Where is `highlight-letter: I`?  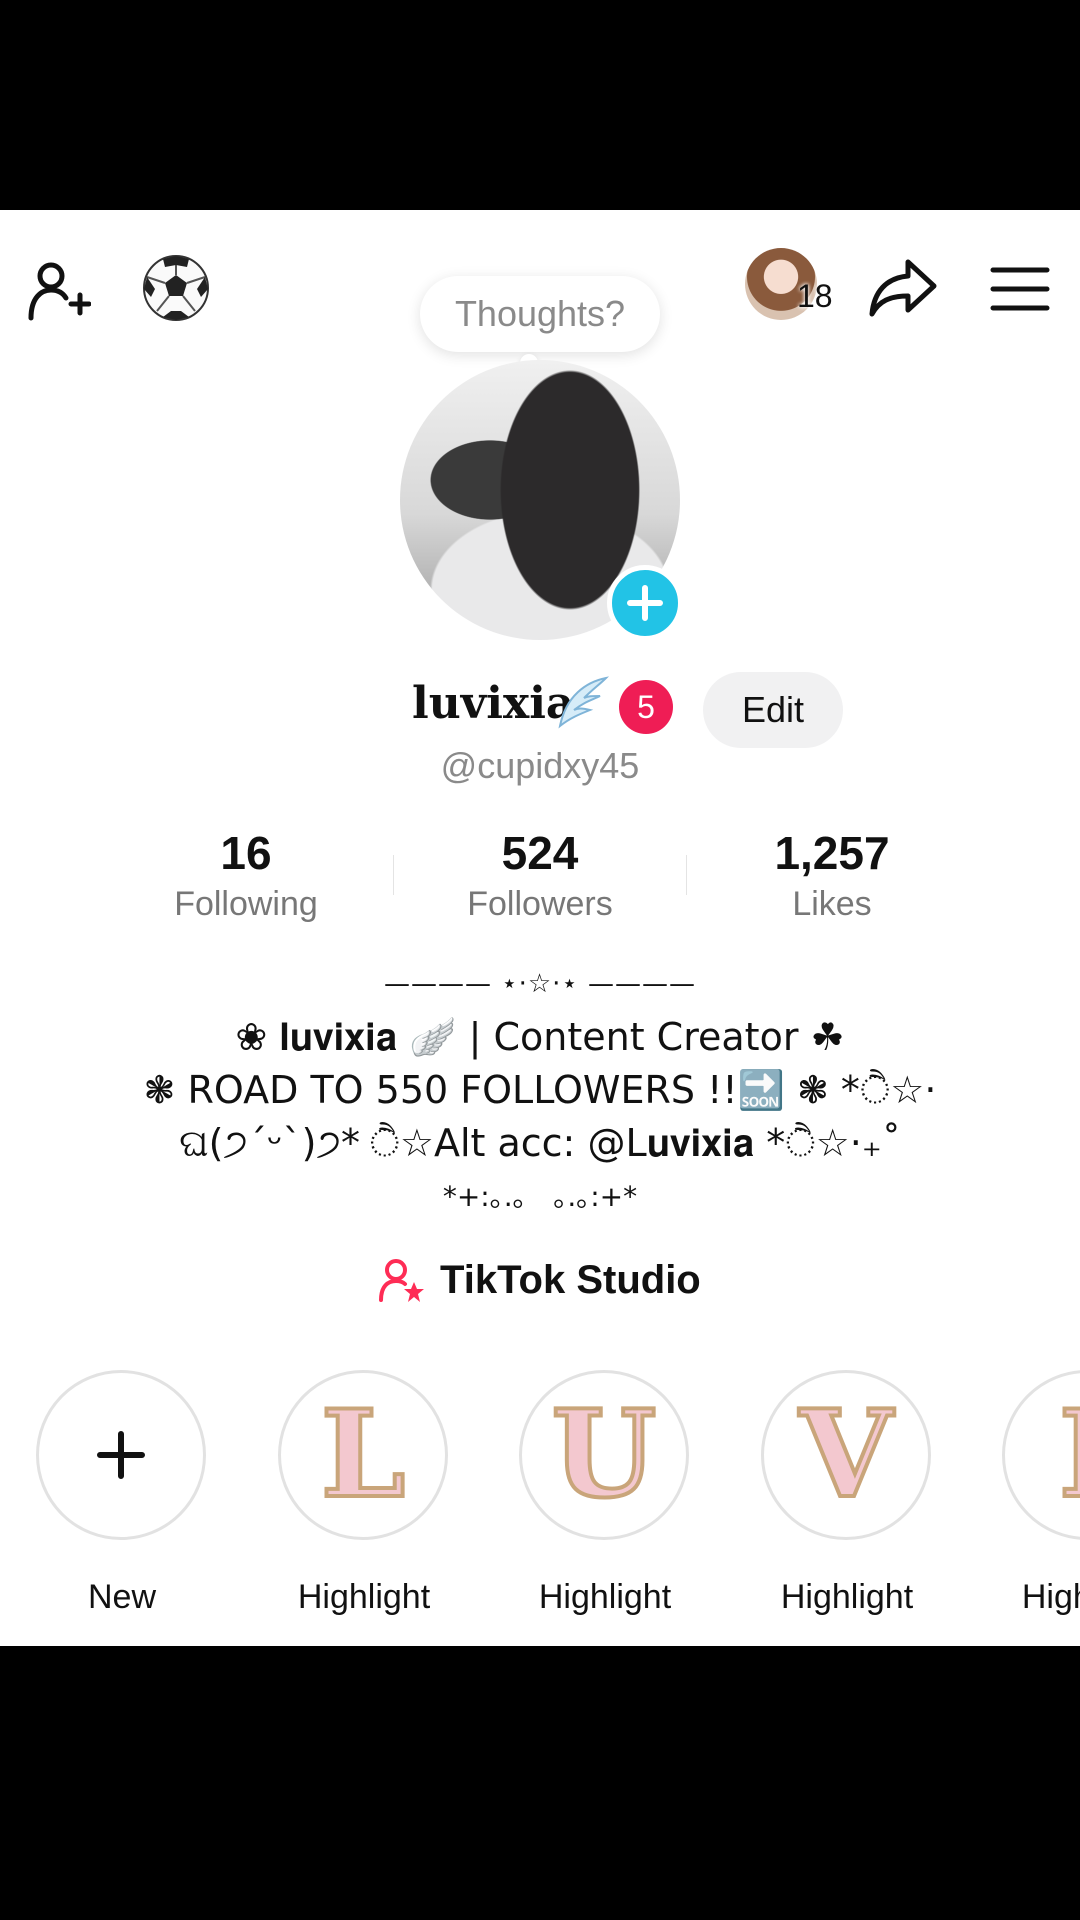
highlight-letter: I is located at coordinates (1068, 1455).